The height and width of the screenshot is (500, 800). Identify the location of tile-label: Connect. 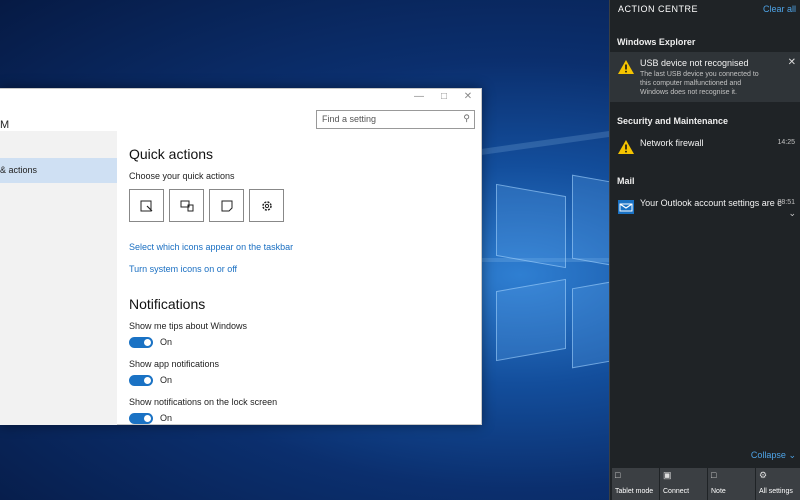
(676, 491).